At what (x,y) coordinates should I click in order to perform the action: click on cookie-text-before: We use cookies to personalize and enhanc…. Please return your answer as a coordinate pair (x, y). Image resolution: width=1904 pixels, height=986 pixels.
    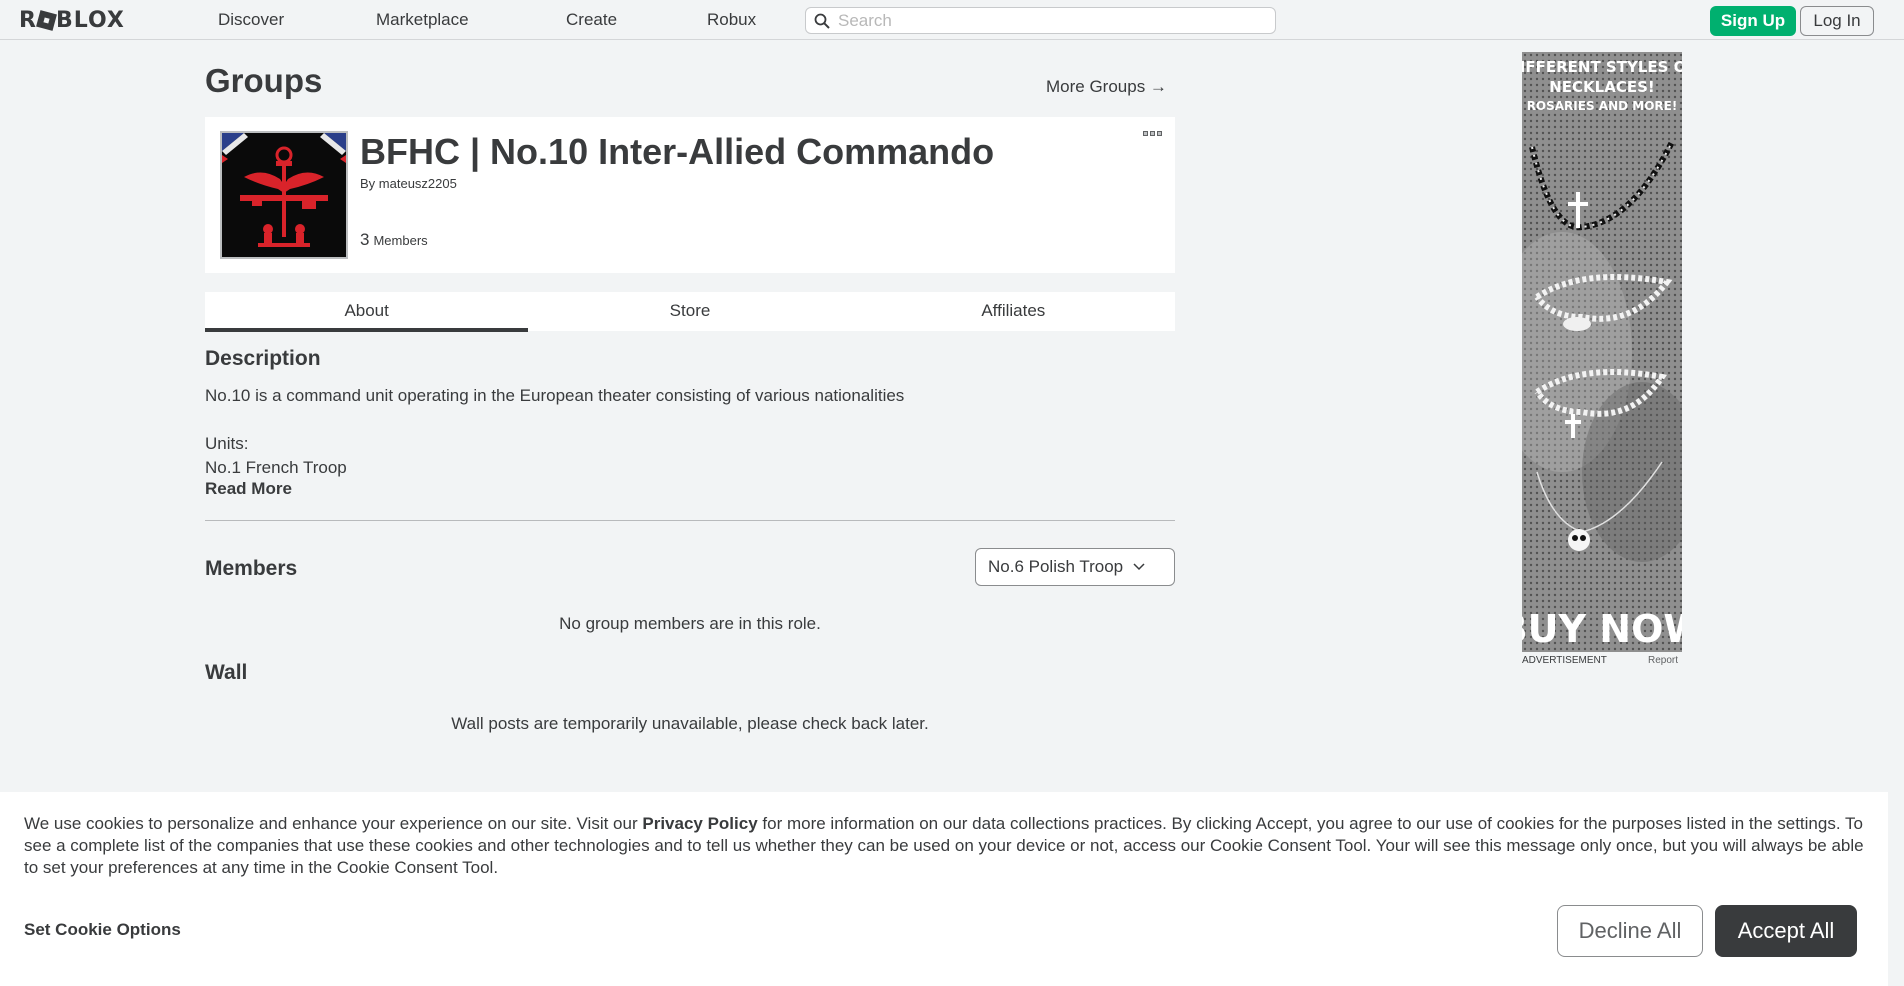
    Looking at the image, I should click on (333, 823).